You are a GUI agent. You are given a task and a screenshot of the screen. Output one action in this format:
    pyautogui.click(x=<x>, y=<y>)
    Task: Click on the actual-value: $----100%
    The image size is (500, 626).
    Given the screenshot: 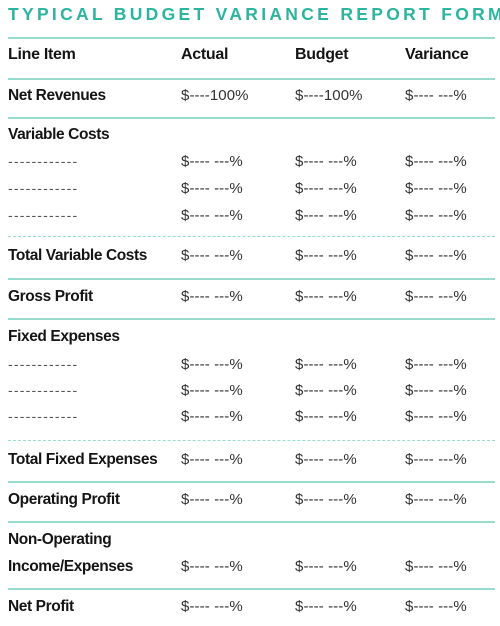 What is the action you would take?
    pyautogui.click(x=215, y=95)
    